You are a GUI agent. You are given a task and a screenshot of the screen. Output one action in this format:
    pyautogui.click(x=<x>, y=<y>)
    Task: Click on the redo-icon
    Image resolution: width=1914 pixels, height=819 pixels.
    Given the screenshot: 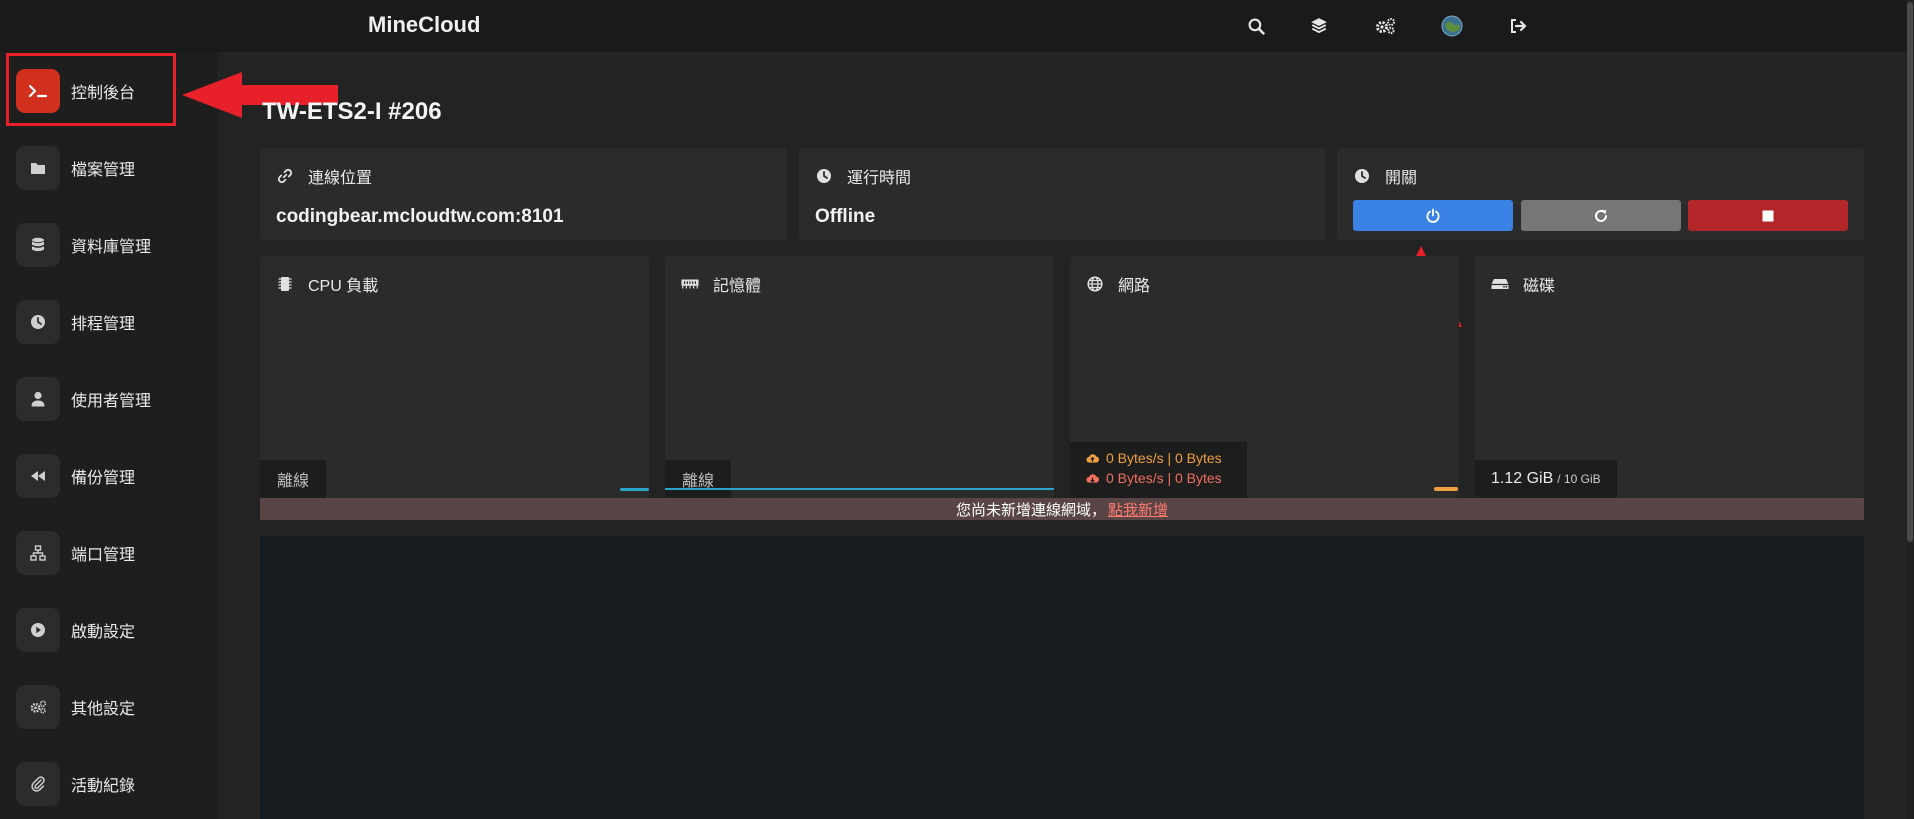 What is the action you would take?
    pyautogui.click(x=1601, y=215)
    